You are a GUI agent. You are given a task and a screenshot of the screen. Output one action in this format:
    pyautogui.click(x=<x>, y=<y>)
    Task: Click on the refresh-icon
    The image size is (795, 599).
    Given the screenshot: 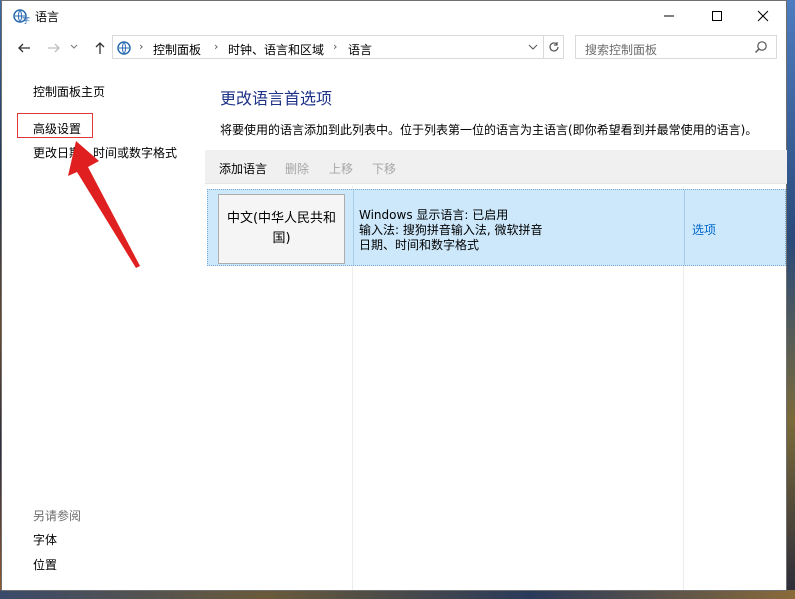 What is the action you would take?
    pyautogui.click(x=554, y=47)
    